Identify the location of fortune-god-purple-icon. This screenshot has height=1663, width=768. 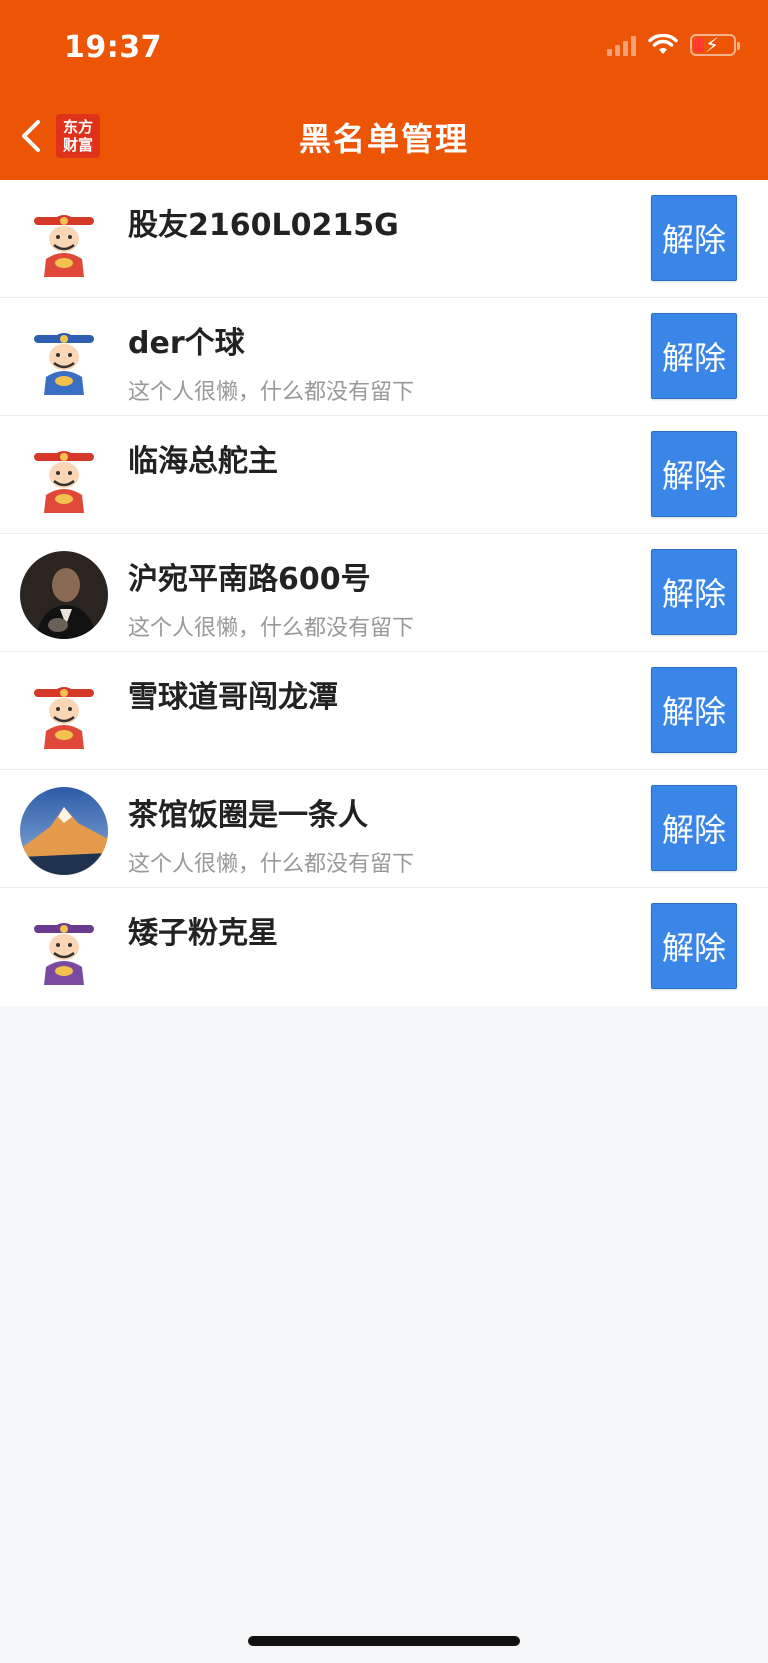
(64, 949).